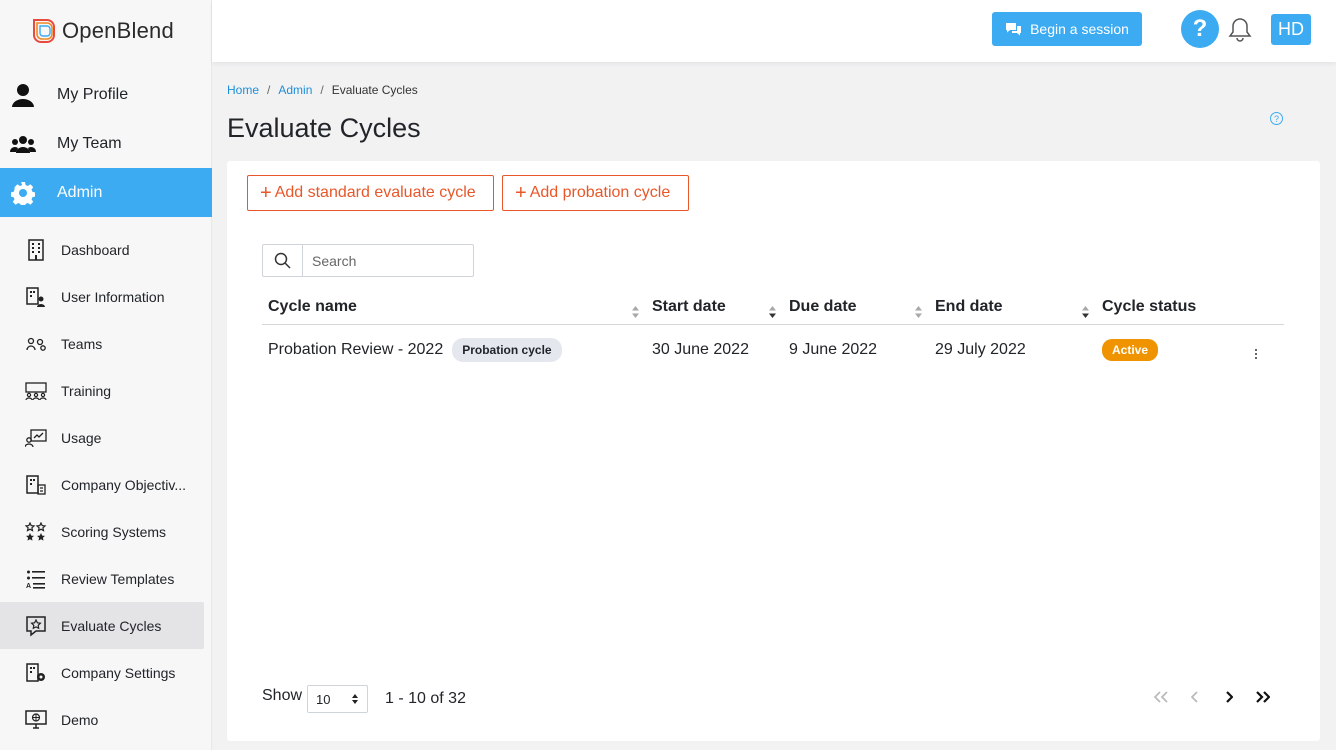 This screenshot has height=750, width=1336. I want to click on cell-start-date: 30 June 2022, so click(700, 349).